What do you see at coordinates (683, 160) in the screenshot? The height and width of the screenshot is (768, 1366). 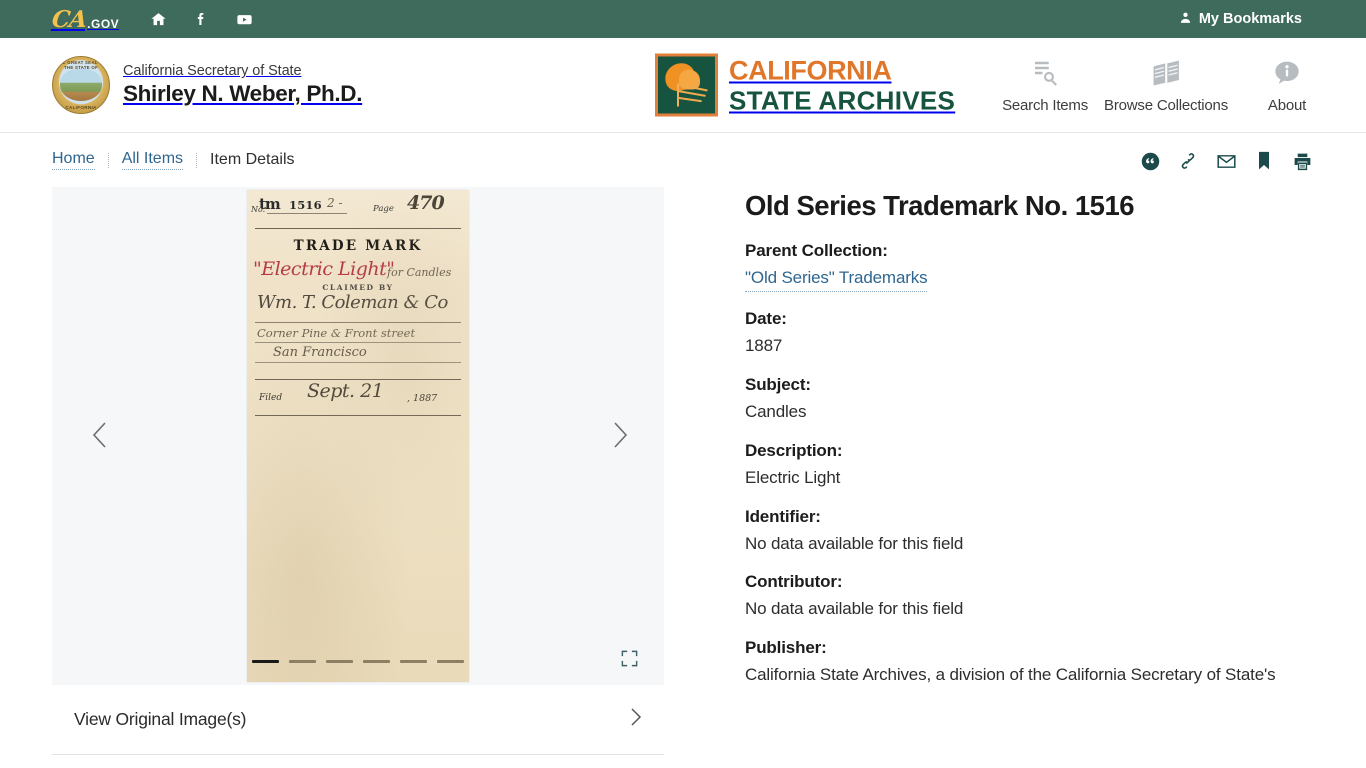 I see `breadcrumb-row: Home All Items Item Details` at bounding box center [683, 160].